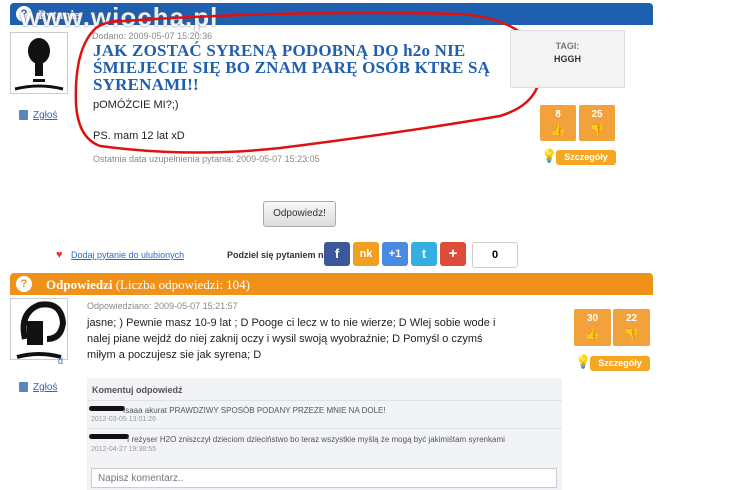  I want to click on answer-vote-up-count: 30, so click(592, 318).